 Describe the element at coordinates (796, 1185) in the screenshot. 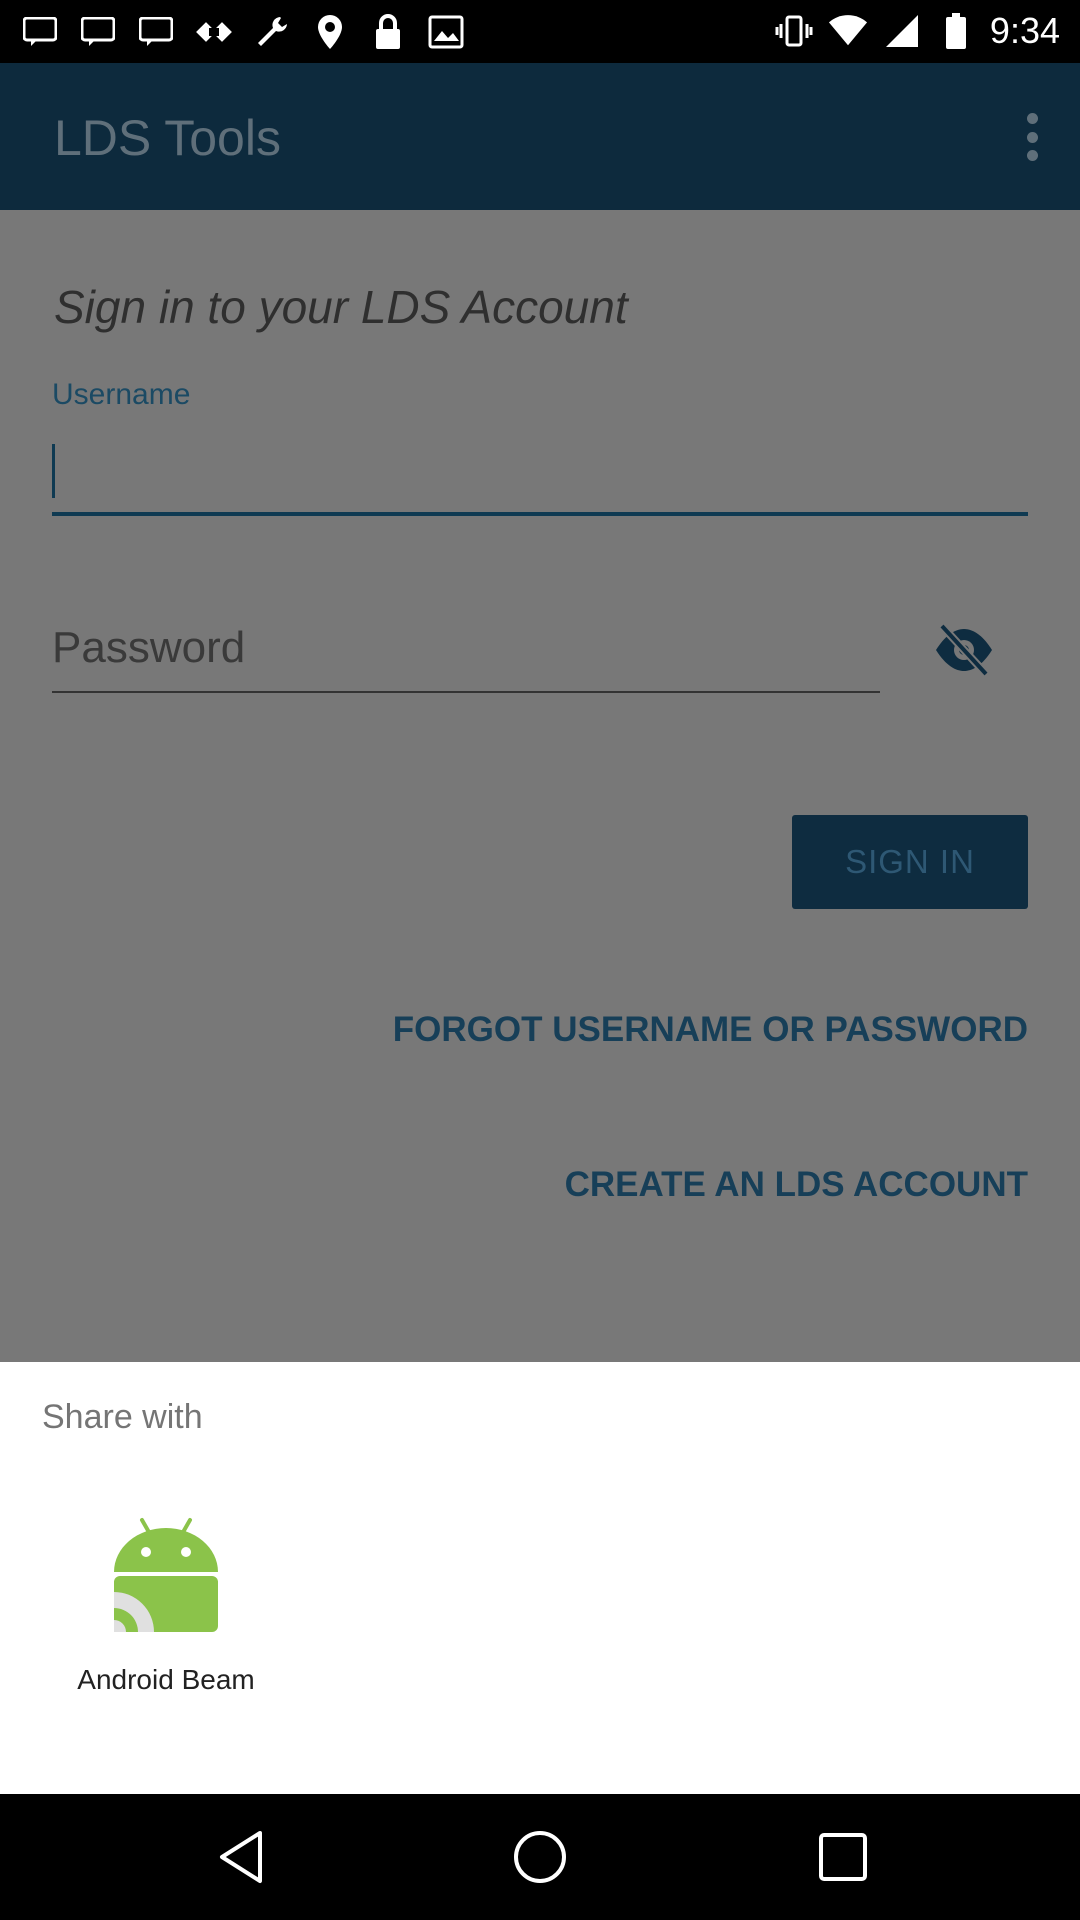

I see `create-account-link: CREATE AN LDS ACCOUNT` at that location.